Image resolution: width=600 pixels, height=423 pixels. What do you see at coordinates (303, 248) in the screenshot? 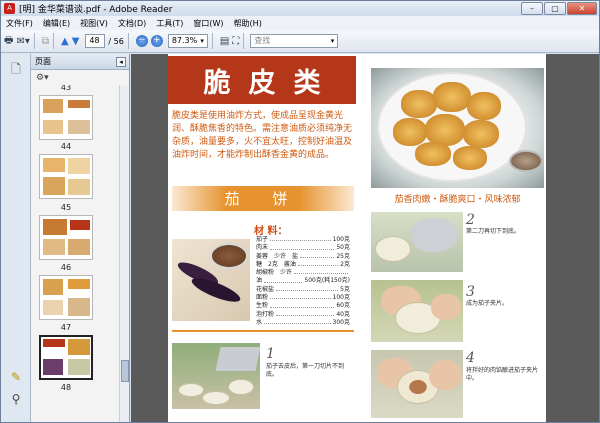
I see `ingredient-row: 肉末 50克` at bounding box center [303, 248].